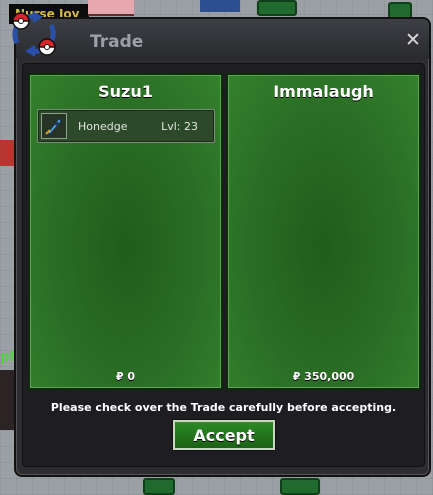  What do you see at coordinates (224, 435) in the screenshot?
I see `accept-button: Accept` at bounding box center [224, 435].